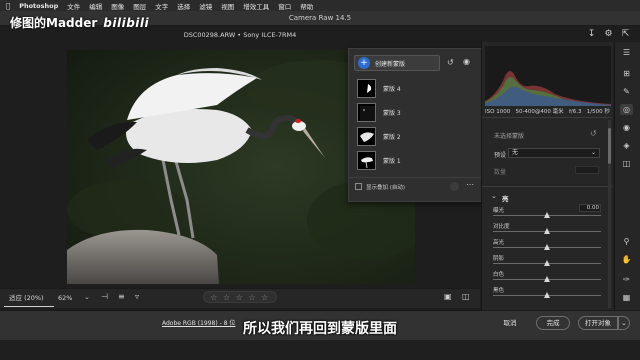  Describe the element at coordinates (598, 112) in the screenshot. I see `exif-shutter: 1/500 秒` at that location.